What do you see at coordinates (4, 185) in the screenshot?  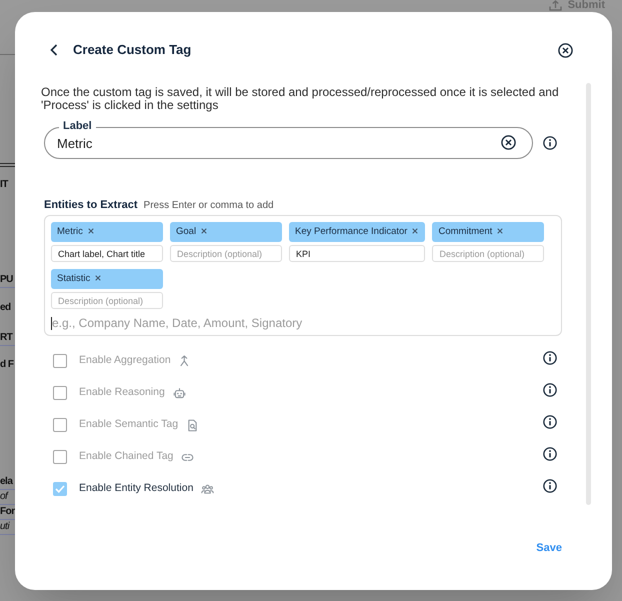 I see `background-text: IT` at bounding box center [4, 185].